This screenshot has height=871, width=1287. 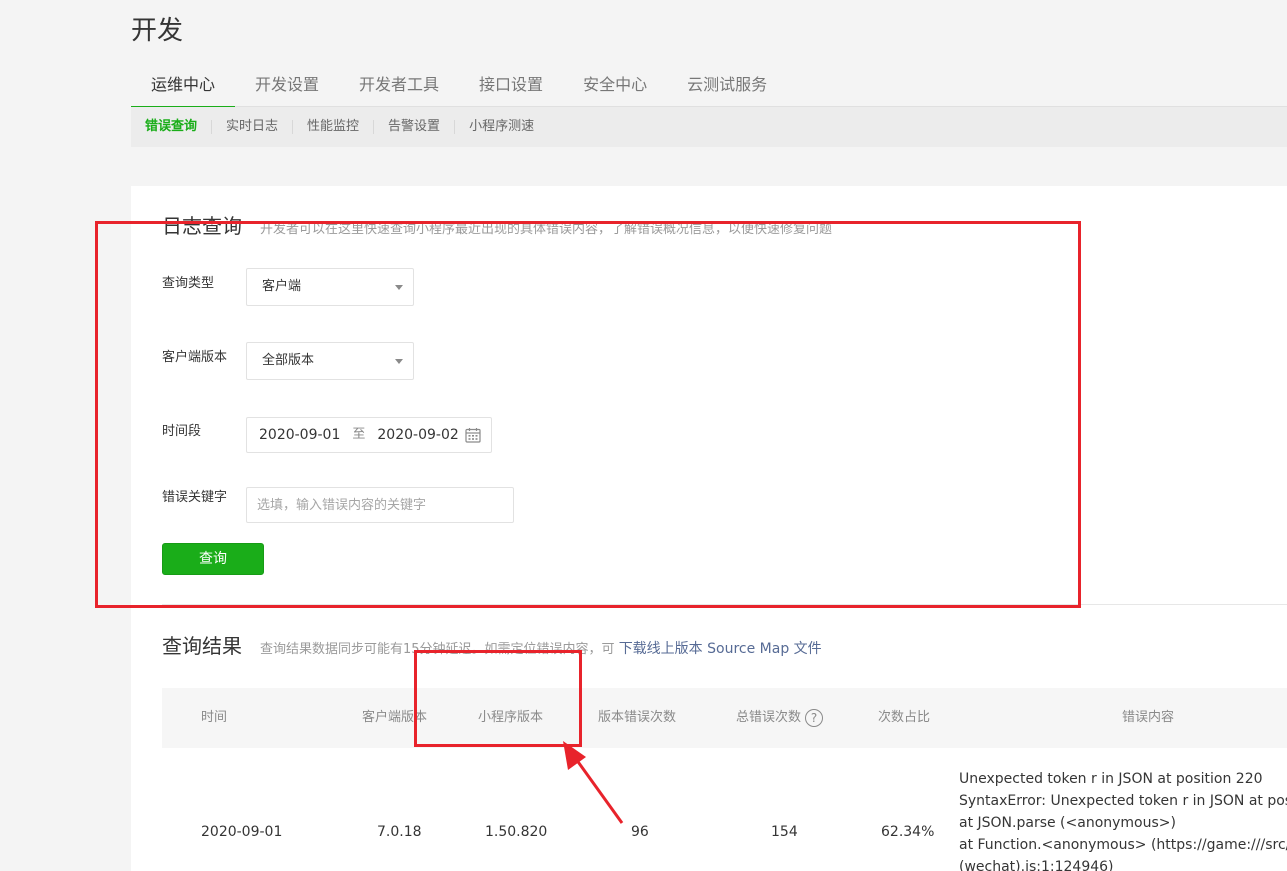 What do you see at coordinates (282, 286) in the screenshot?
I see `query-type-value: 客户端` at bounding box center [282, 286].